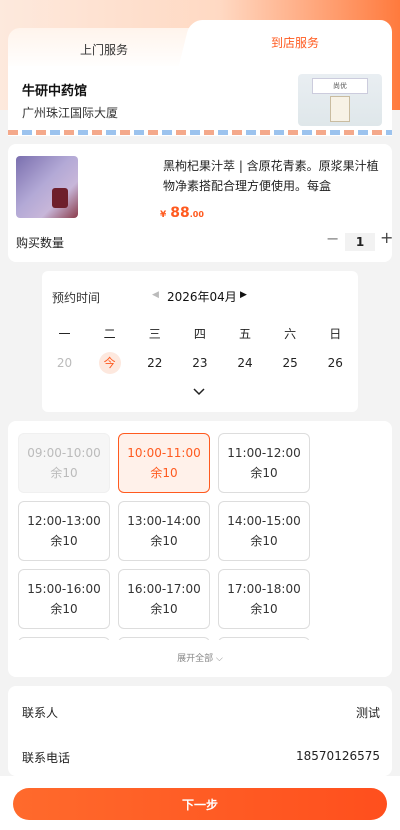  Describe the element at coordinates (64, 521) in the screenshot. I see `time-slot-time: 12:00-13:00` at that location.